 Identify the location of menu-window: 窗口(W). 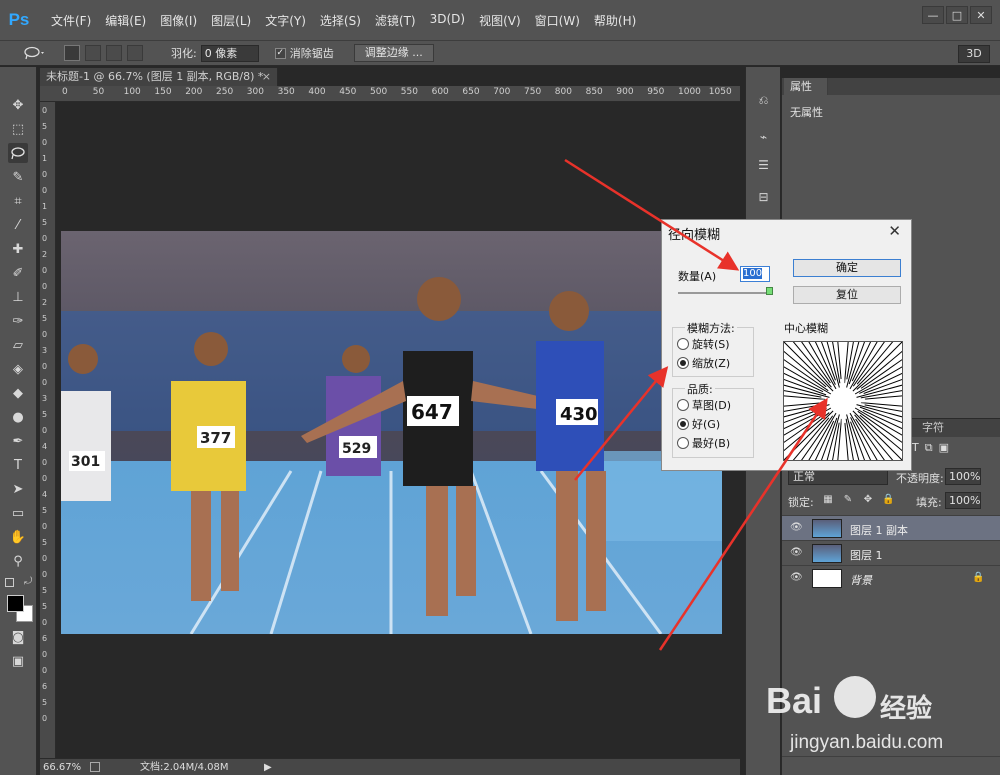
(557, 20).